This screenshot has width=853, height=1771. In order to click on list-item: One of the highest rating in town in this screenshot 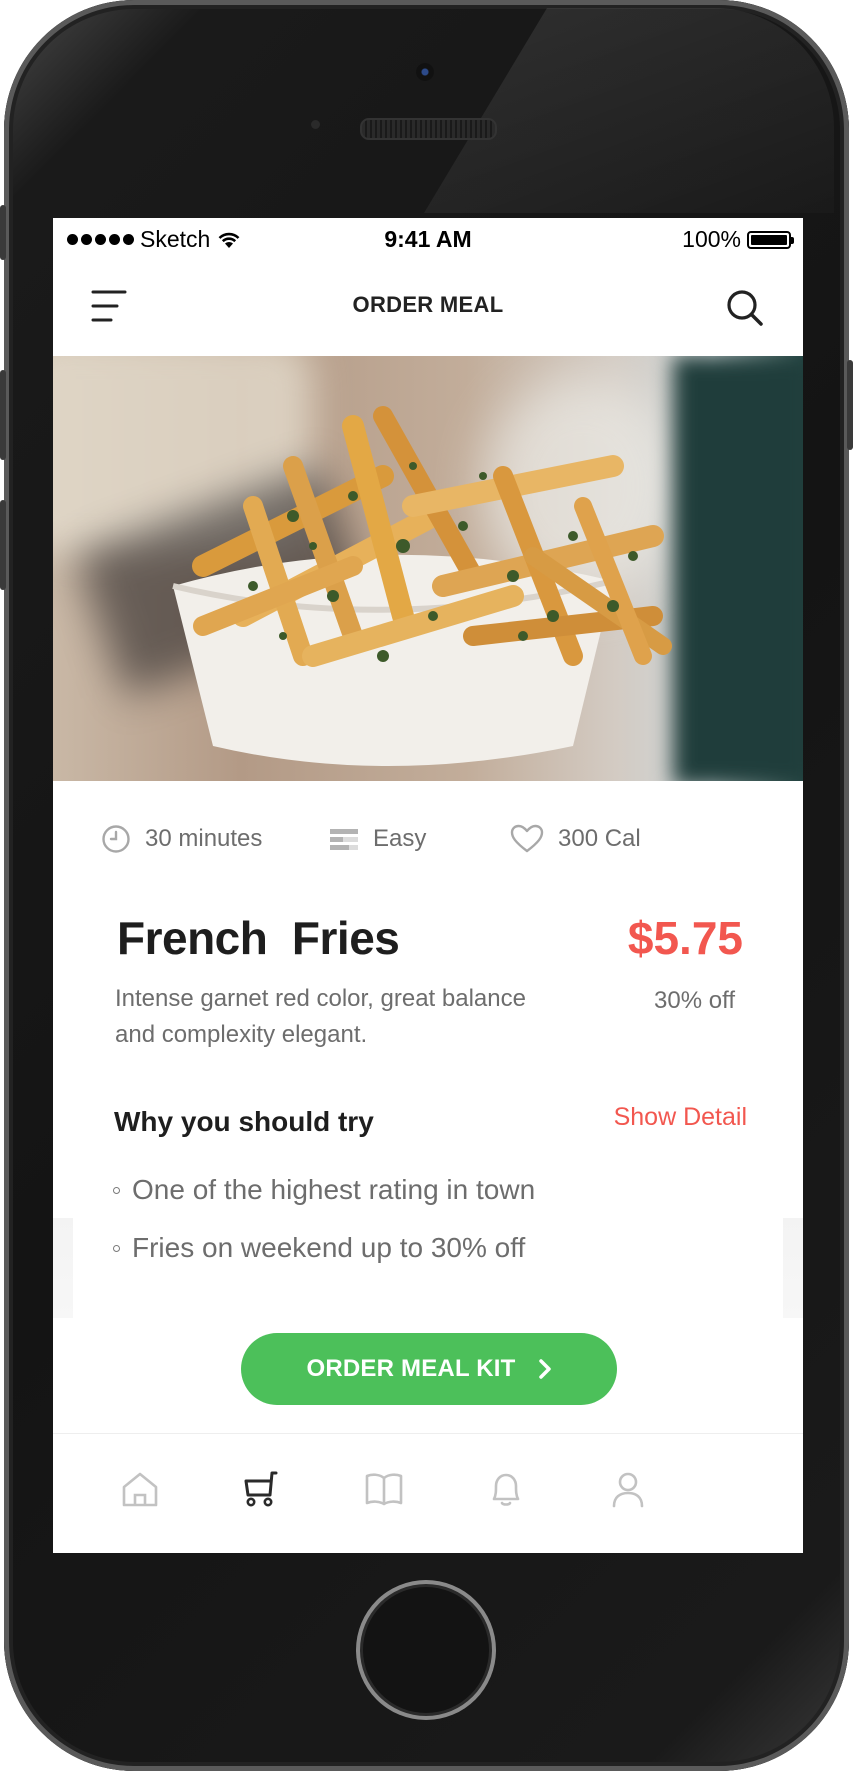, I will do `click(324, 1190)`.